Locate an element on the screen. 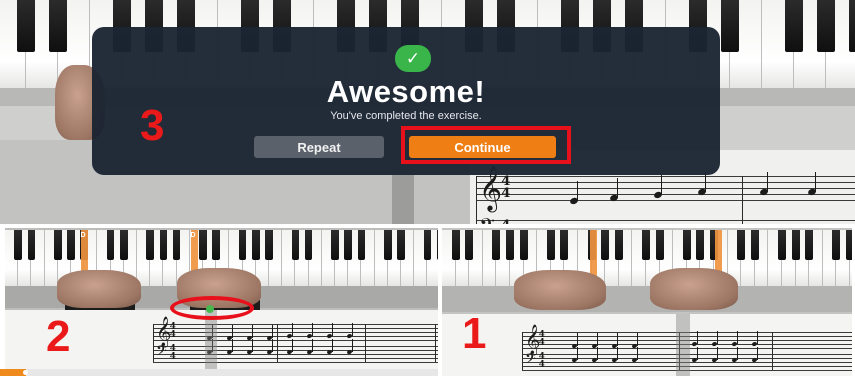 The height and width of the screenshot is (376, 855). modal-title: Awesome! is located at coordinates (406, 91).